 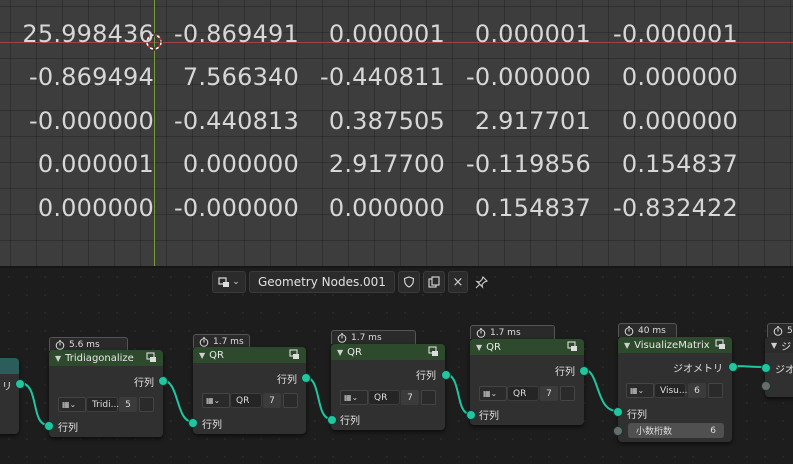 I want to click on node-tridiagonalize: ▼ Tridiagonalize 行列 ▦⌄ Tridi... 5 行列, so click(x=106, y=393).